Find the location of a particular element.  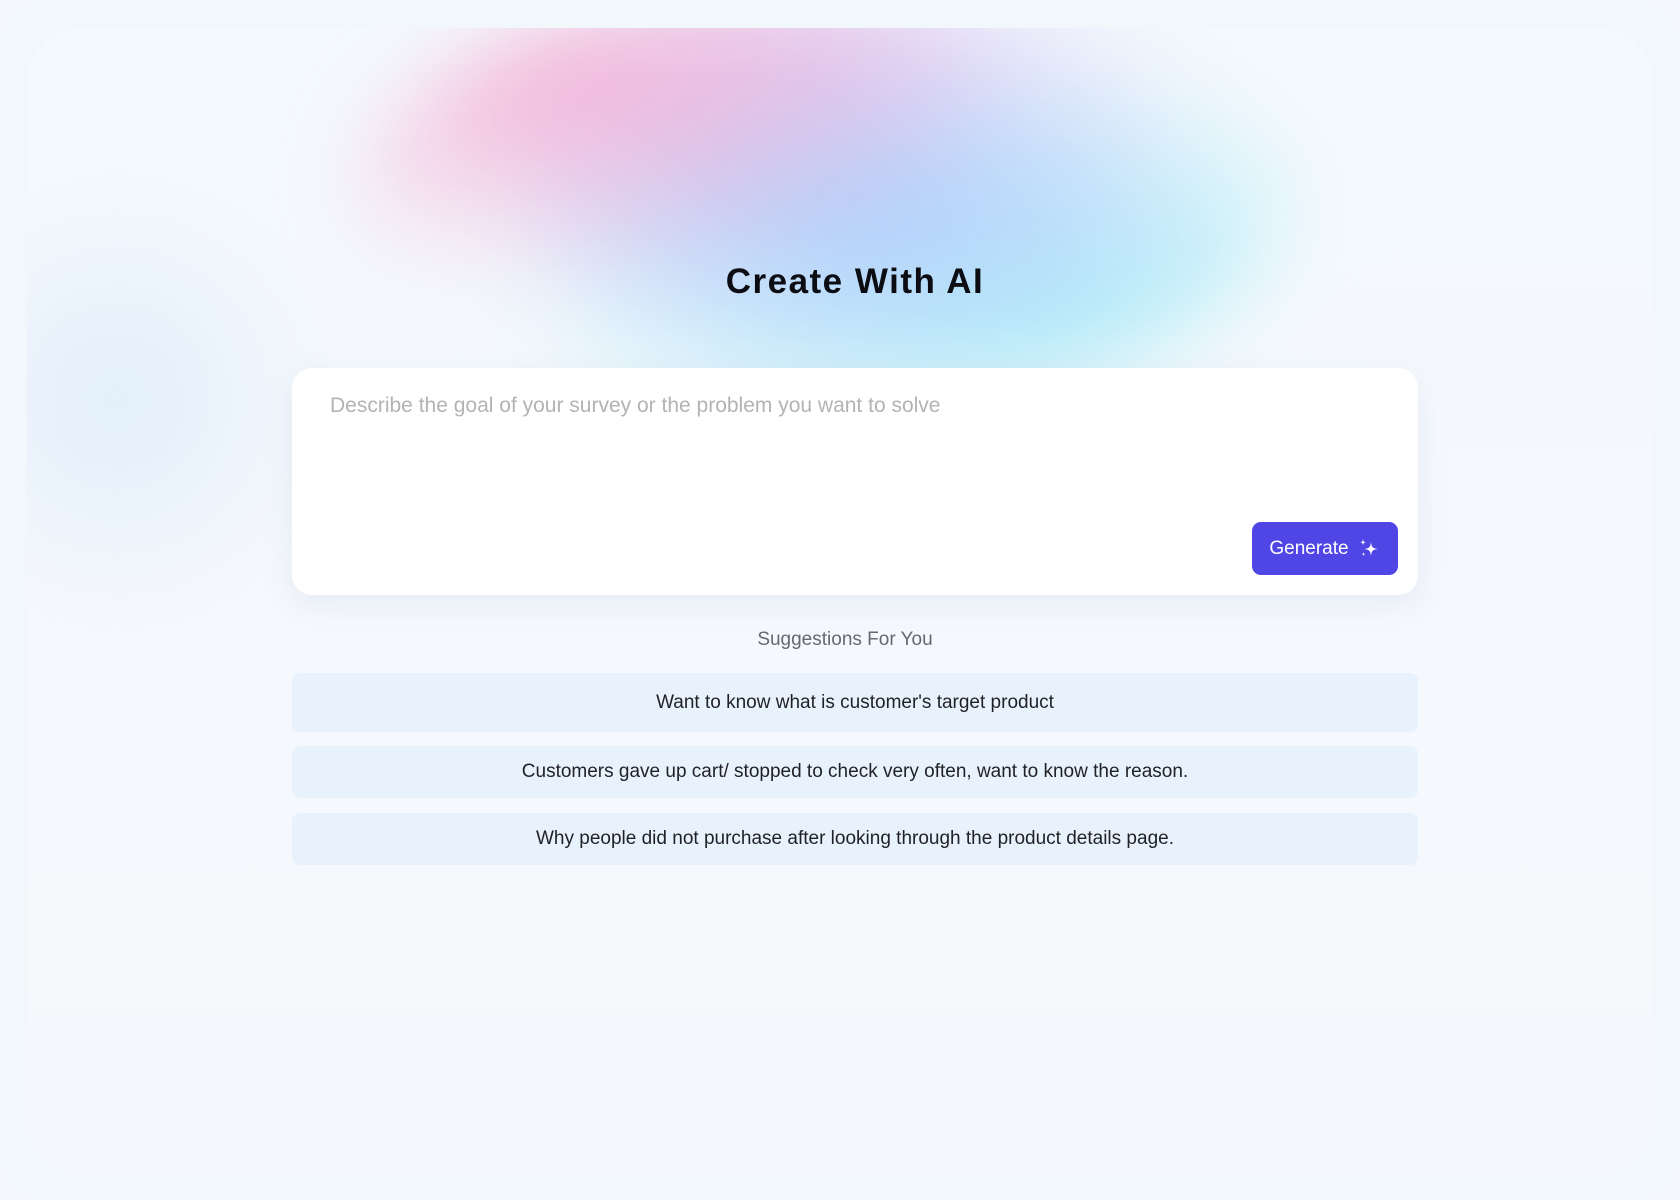

prompt-card: Generate is located at coordinates (855, 481).